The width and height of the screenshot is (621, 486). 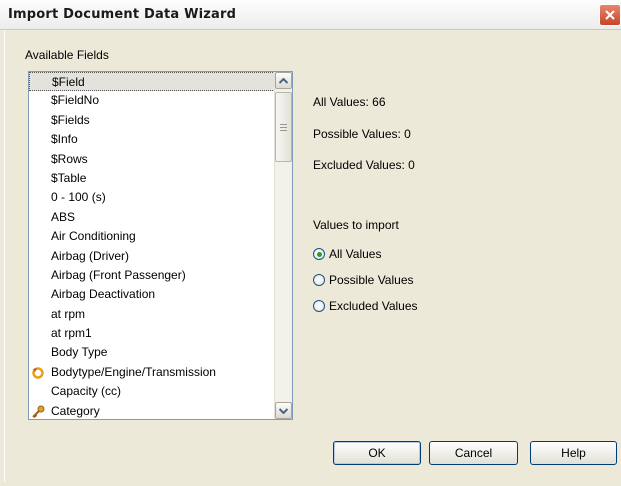 I want to click on all-values-count: All Values: 66, so click(x=349, y=102).